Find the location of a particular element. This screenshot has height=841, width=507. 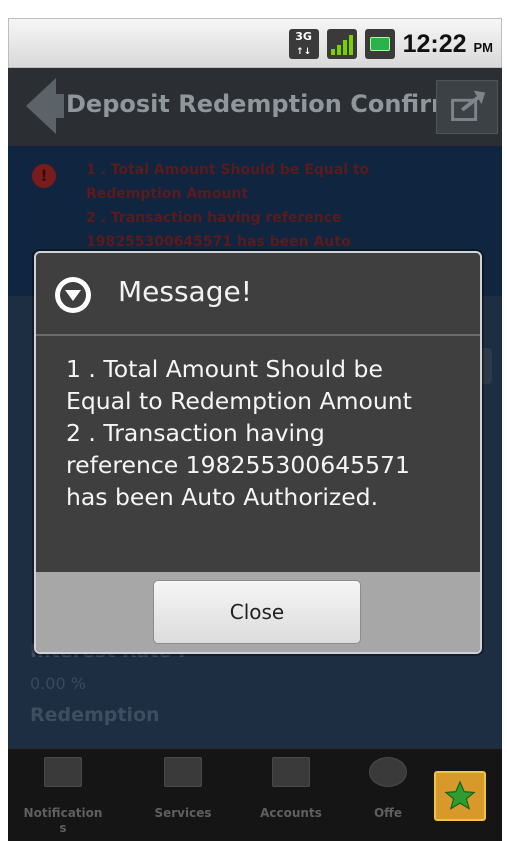

nav-label: Notification s is located at coordinates (63, 821).